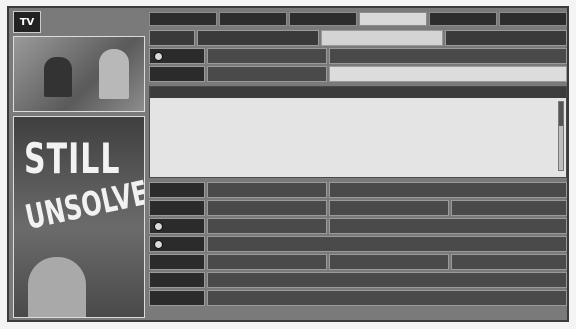 The width and height of the screenshot is (576, 329). Describe the element at coordinates (72, 159) in the screenshot. I see `poster-title-line1: STILL` at that location.